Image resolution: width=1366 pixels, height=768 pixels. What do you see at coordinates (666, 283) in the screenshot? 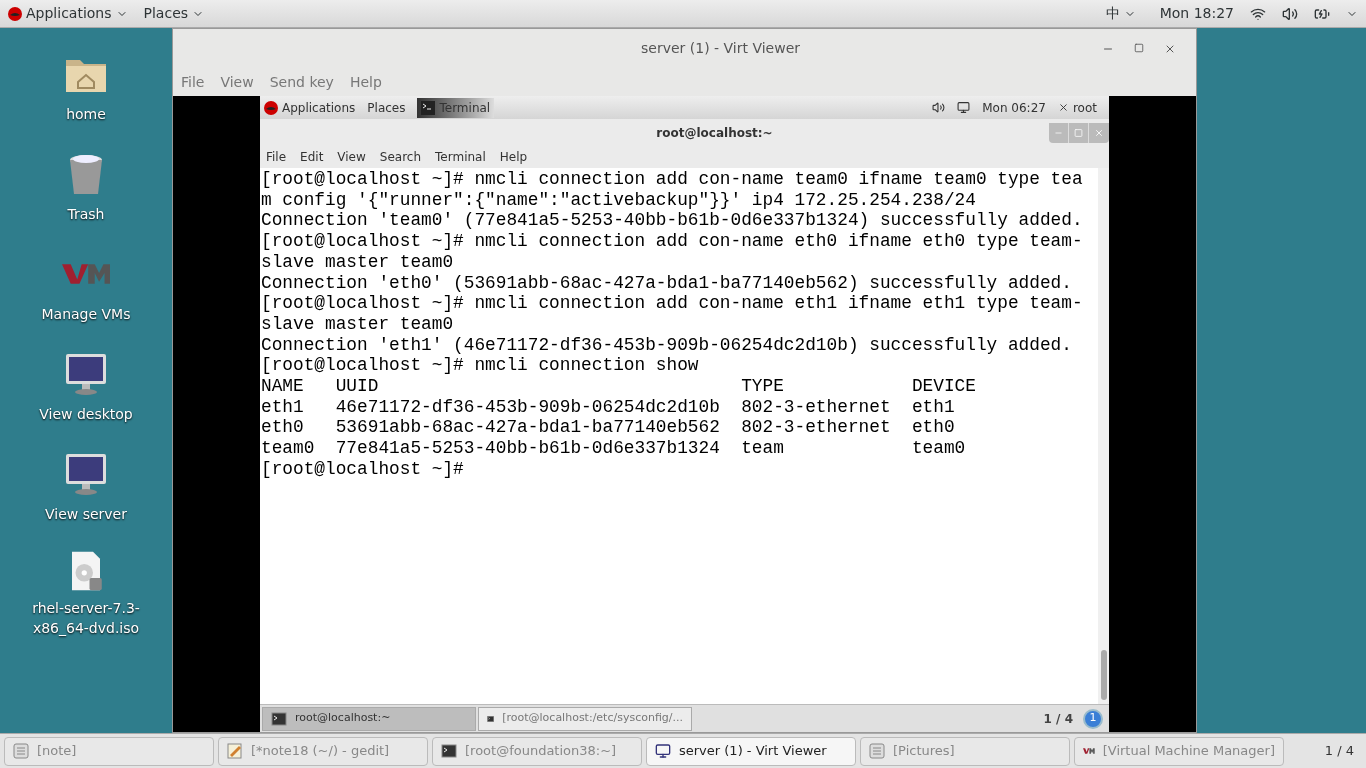
I see `terminal-line: Connection 'eth0' (53691abb-68ac-427a-bda1-ba77140eb562) successfully added.` at bounding box center [666, 283].